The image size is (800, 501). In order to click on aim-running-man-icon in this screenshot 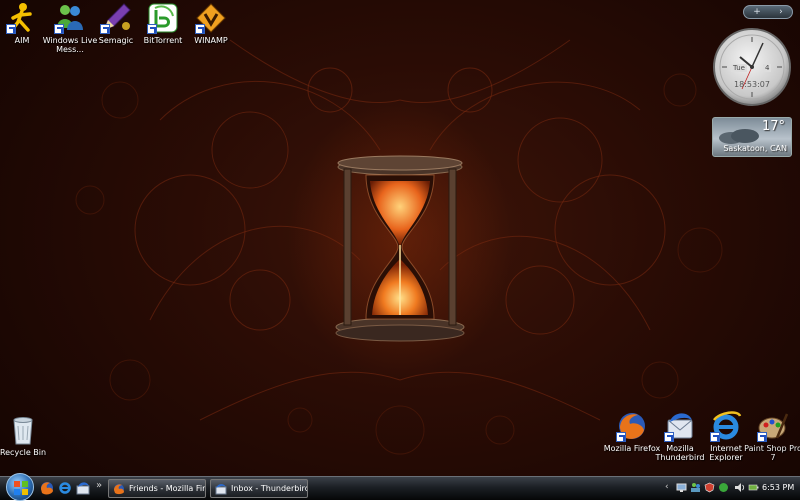, I will do `click(22, 18)`.